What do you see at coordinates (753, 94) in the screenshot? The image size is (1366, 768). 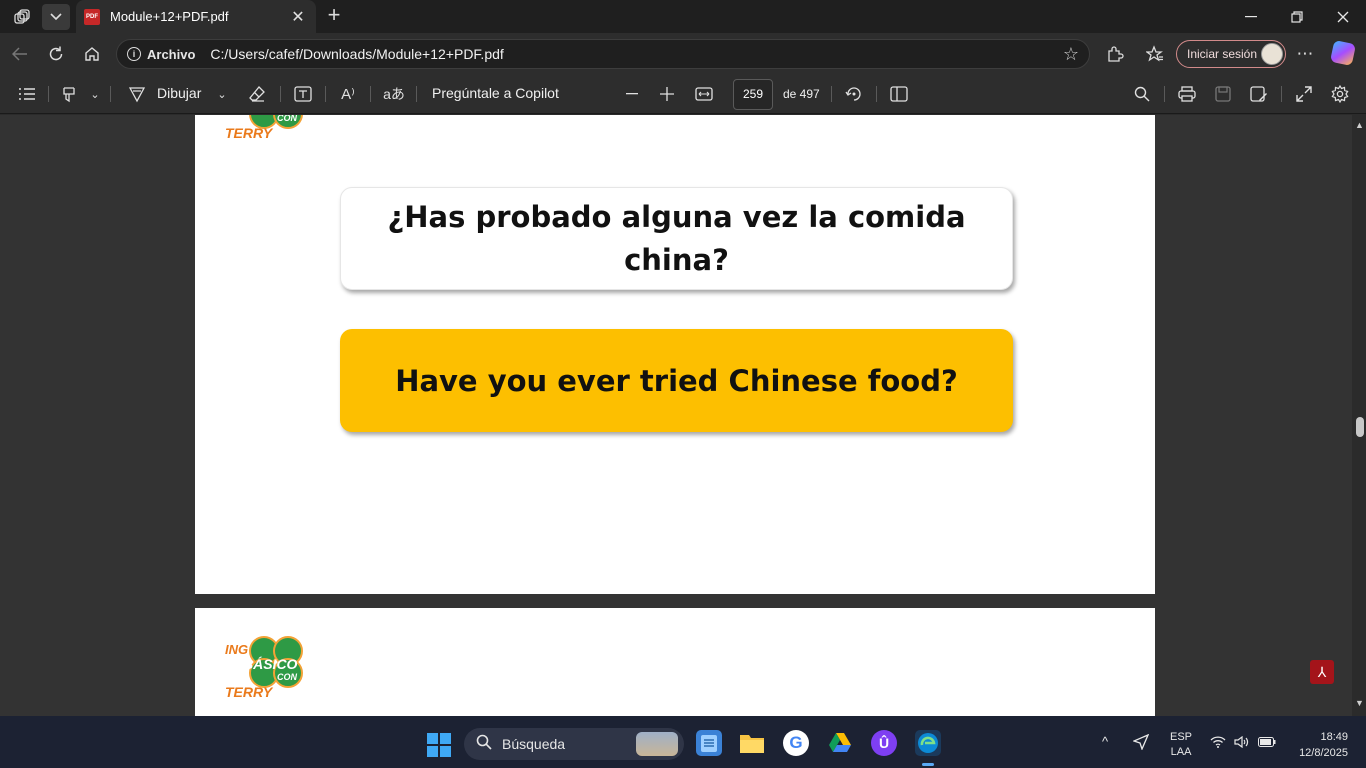 I see `page-number-input: 259` at bounding box center [753, 94].